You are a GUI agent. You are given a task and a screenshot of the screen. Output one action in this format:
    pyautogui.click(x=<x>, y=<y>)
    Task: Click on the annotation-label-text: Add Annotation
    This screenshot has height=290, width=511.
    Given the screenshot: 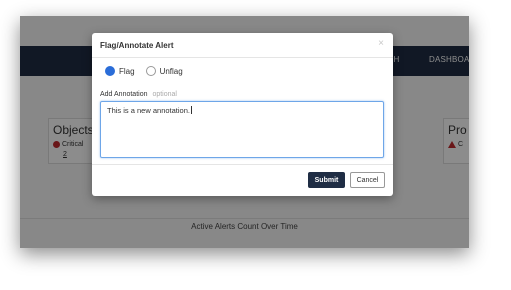 What is the action you would take?
    pyautogui.click(x=124, y=94)
    